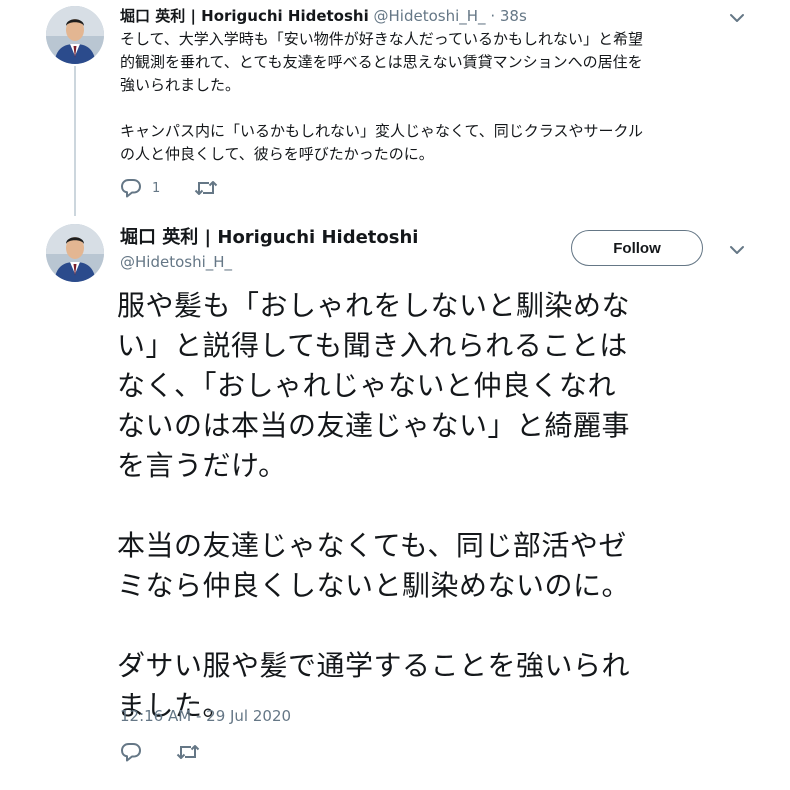 This screenshot has height=790, width=790. I want to click on tweet-timestamp: 12:16 AM - 29 Jul 2020, so click(205, 716).